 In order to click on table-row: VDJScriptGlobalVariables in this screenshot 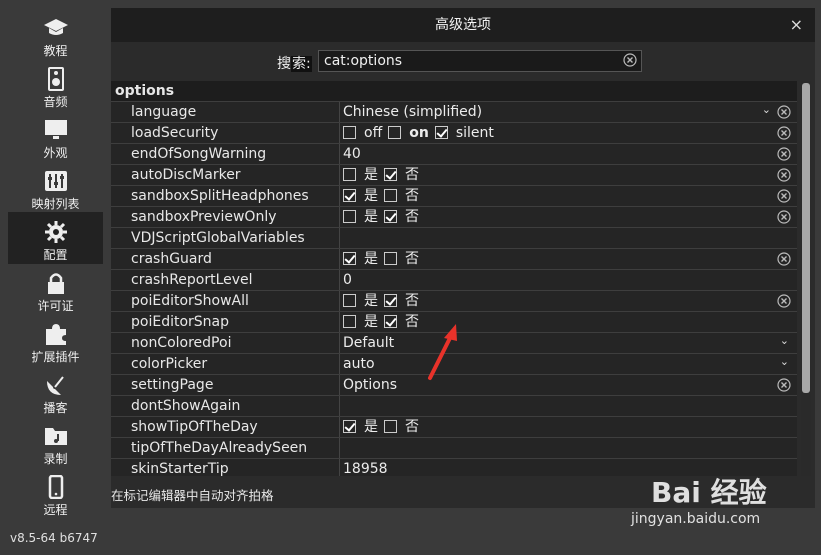, I will do `click(454, 238)`.